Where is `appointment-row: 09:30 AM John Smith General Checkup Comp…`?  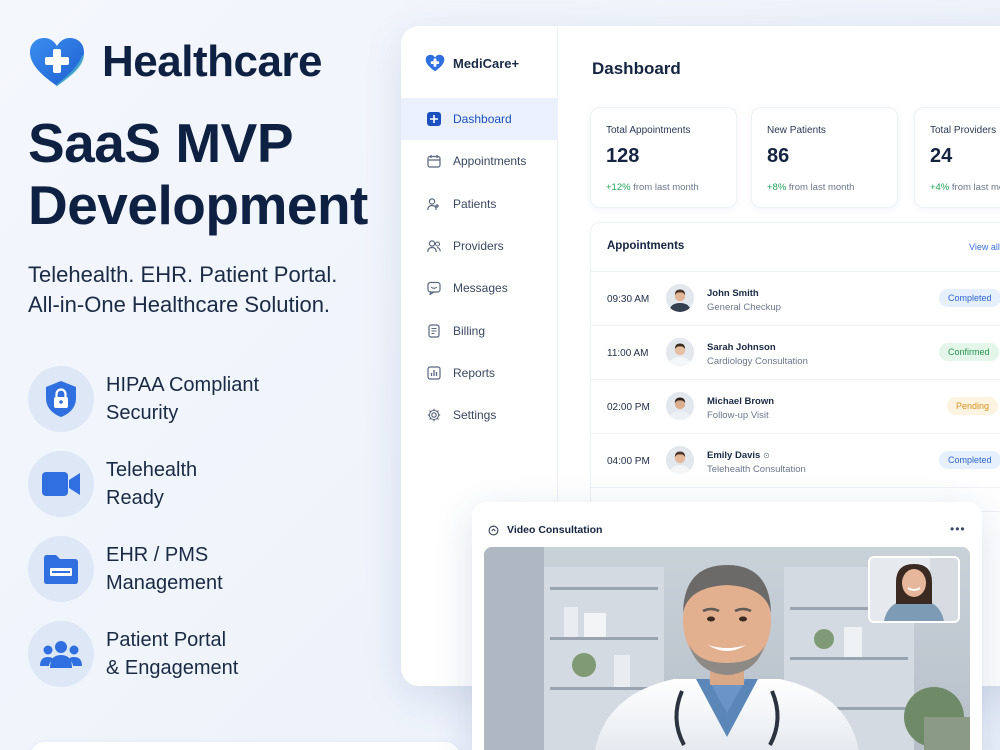 appointment-row: 09:30 AM John Smith General Checkup Comp… is located at coordinates (795, 299).